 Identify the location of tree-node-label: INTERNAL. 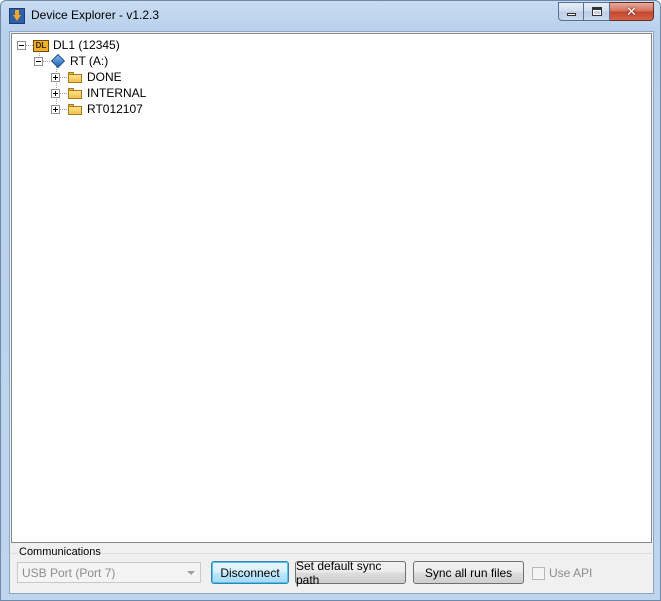
(116, 93).